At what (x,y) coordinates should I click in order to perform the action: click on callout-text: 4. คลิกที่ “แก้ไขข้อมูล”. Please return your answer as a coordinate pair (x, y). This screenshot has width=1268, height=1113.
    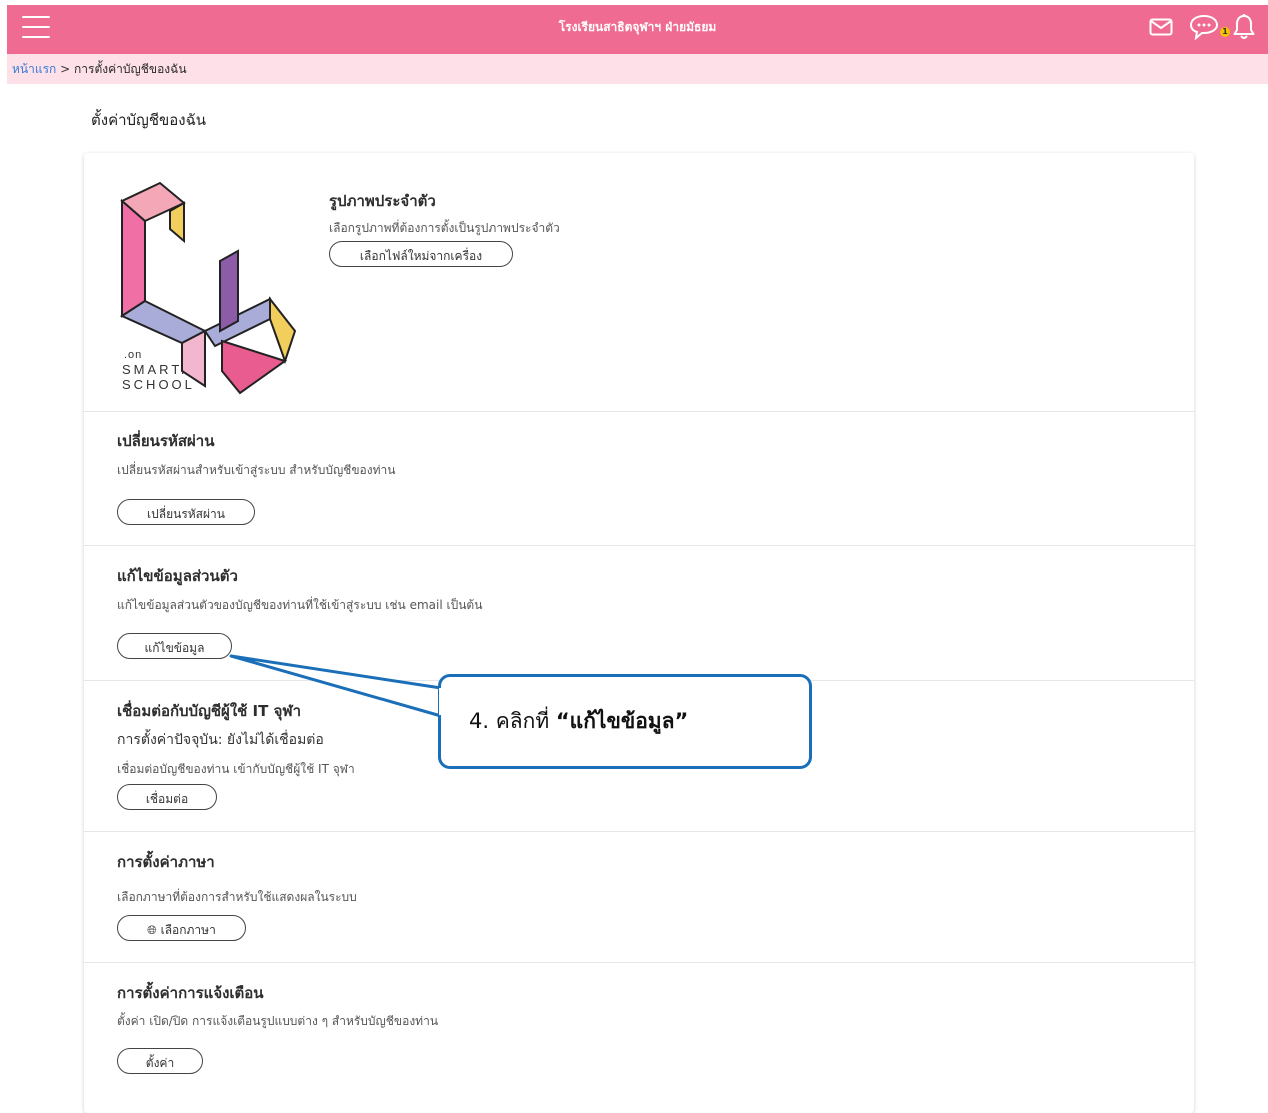
    Looking at the image, I should click on (578, 721).